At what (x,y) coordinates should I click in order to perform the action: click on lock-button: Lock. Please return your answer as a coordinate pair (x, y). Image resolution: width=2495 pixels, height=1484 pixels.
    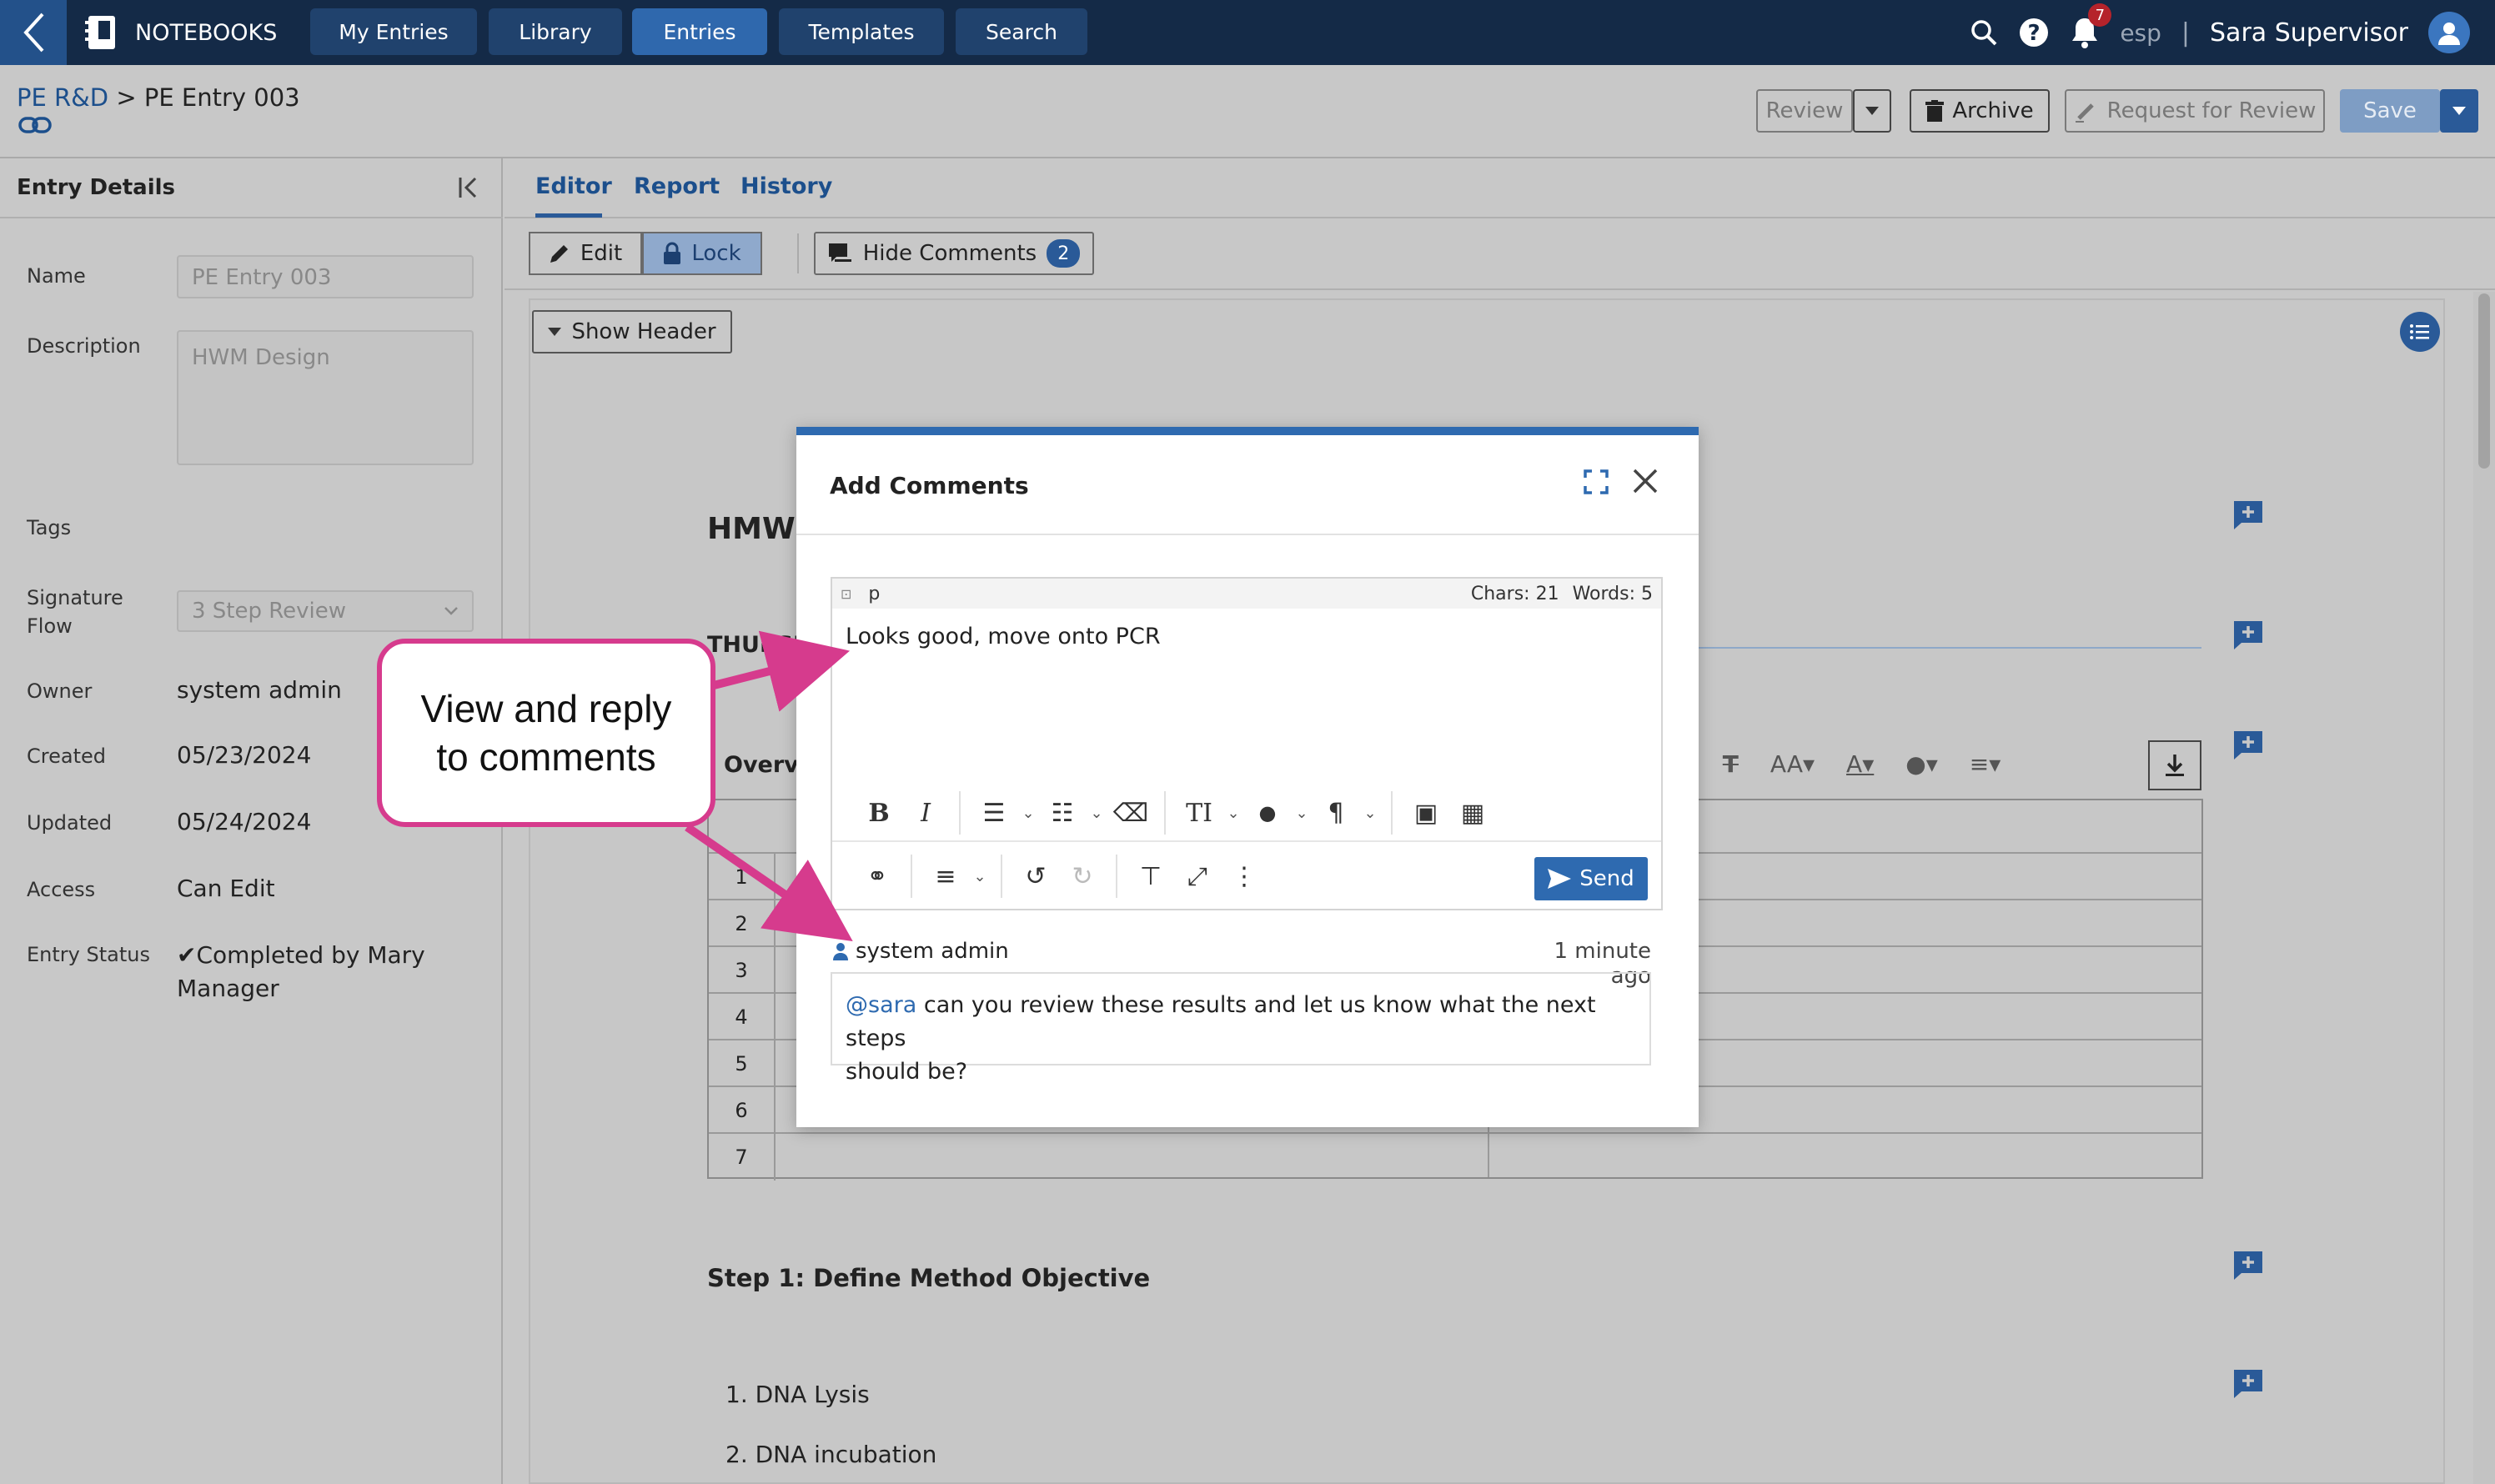
    Looking at the image, I should click on (702, 253).